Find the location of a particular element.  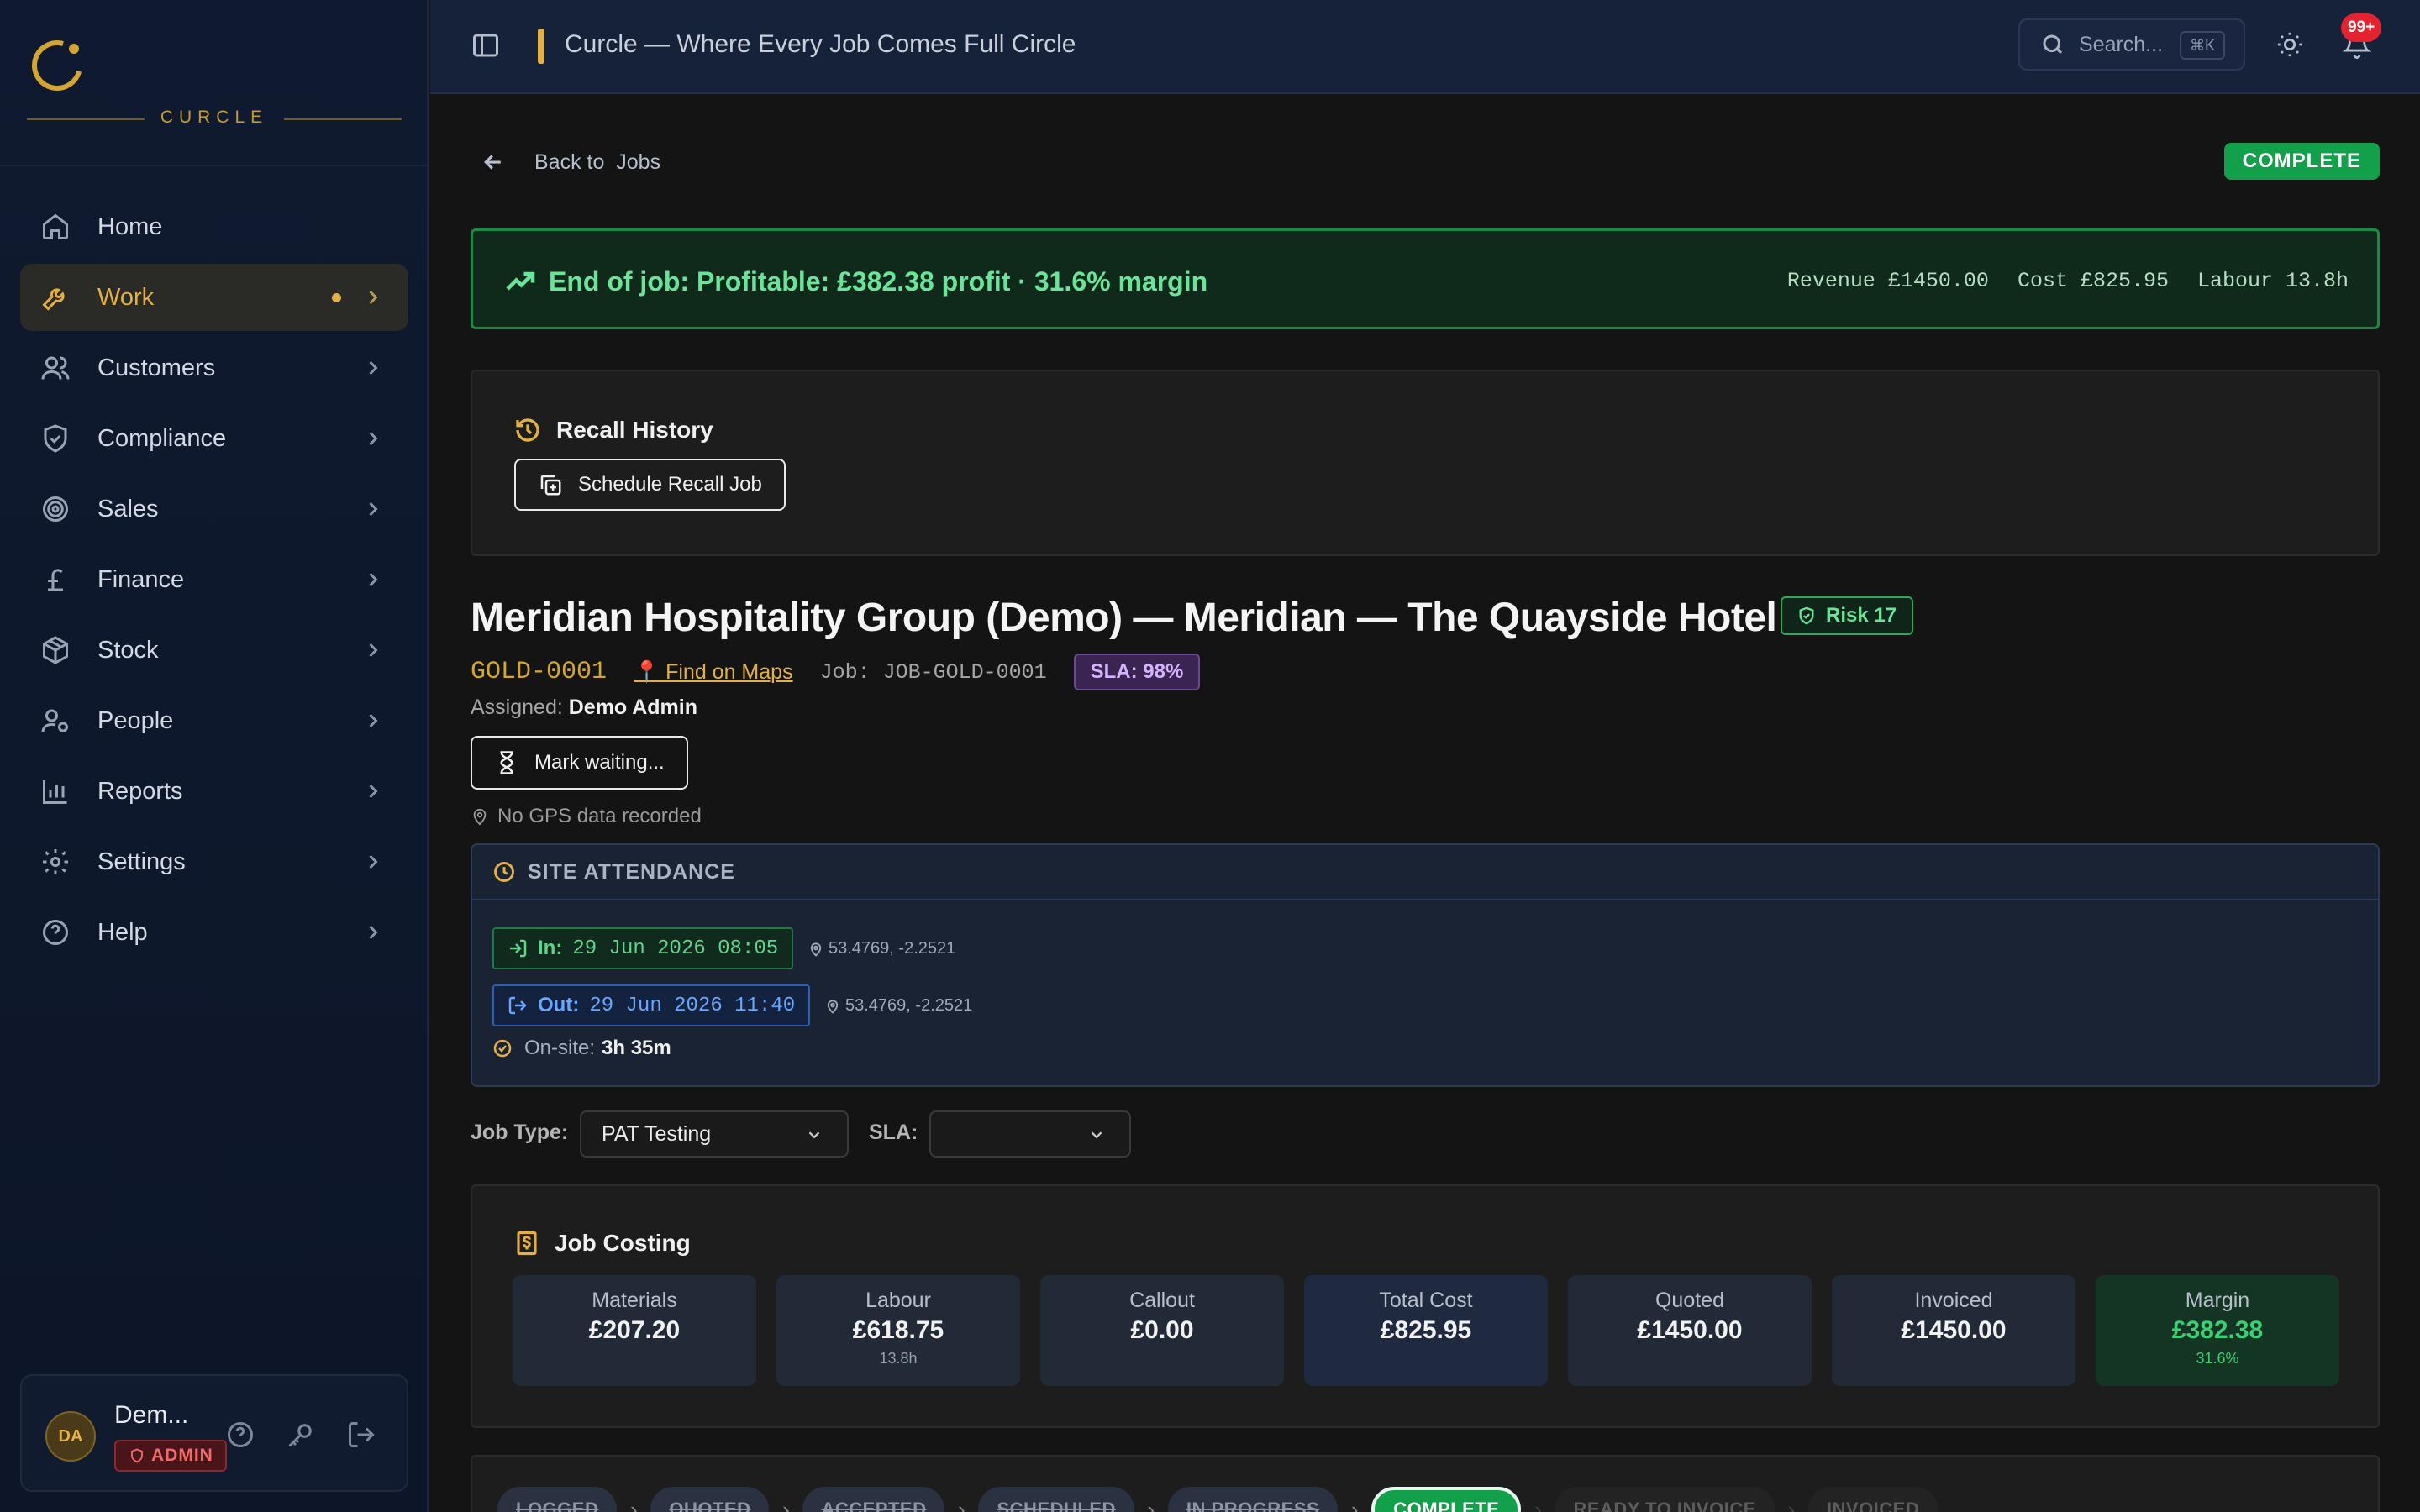

brand-header: CURCLE is located at coordinates (214, 83).